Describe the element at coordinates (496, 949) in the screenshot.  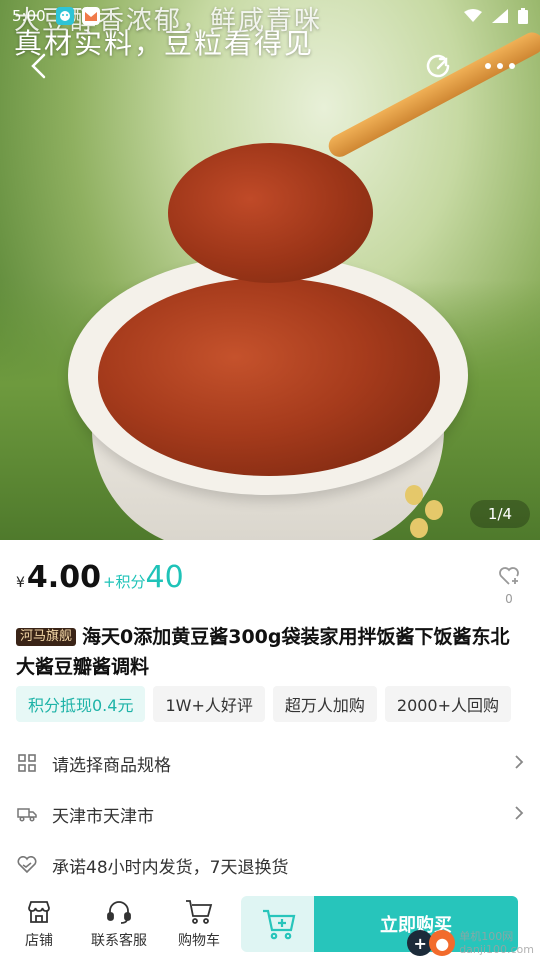
I see `watermark-line2: danji100.com` at that location.